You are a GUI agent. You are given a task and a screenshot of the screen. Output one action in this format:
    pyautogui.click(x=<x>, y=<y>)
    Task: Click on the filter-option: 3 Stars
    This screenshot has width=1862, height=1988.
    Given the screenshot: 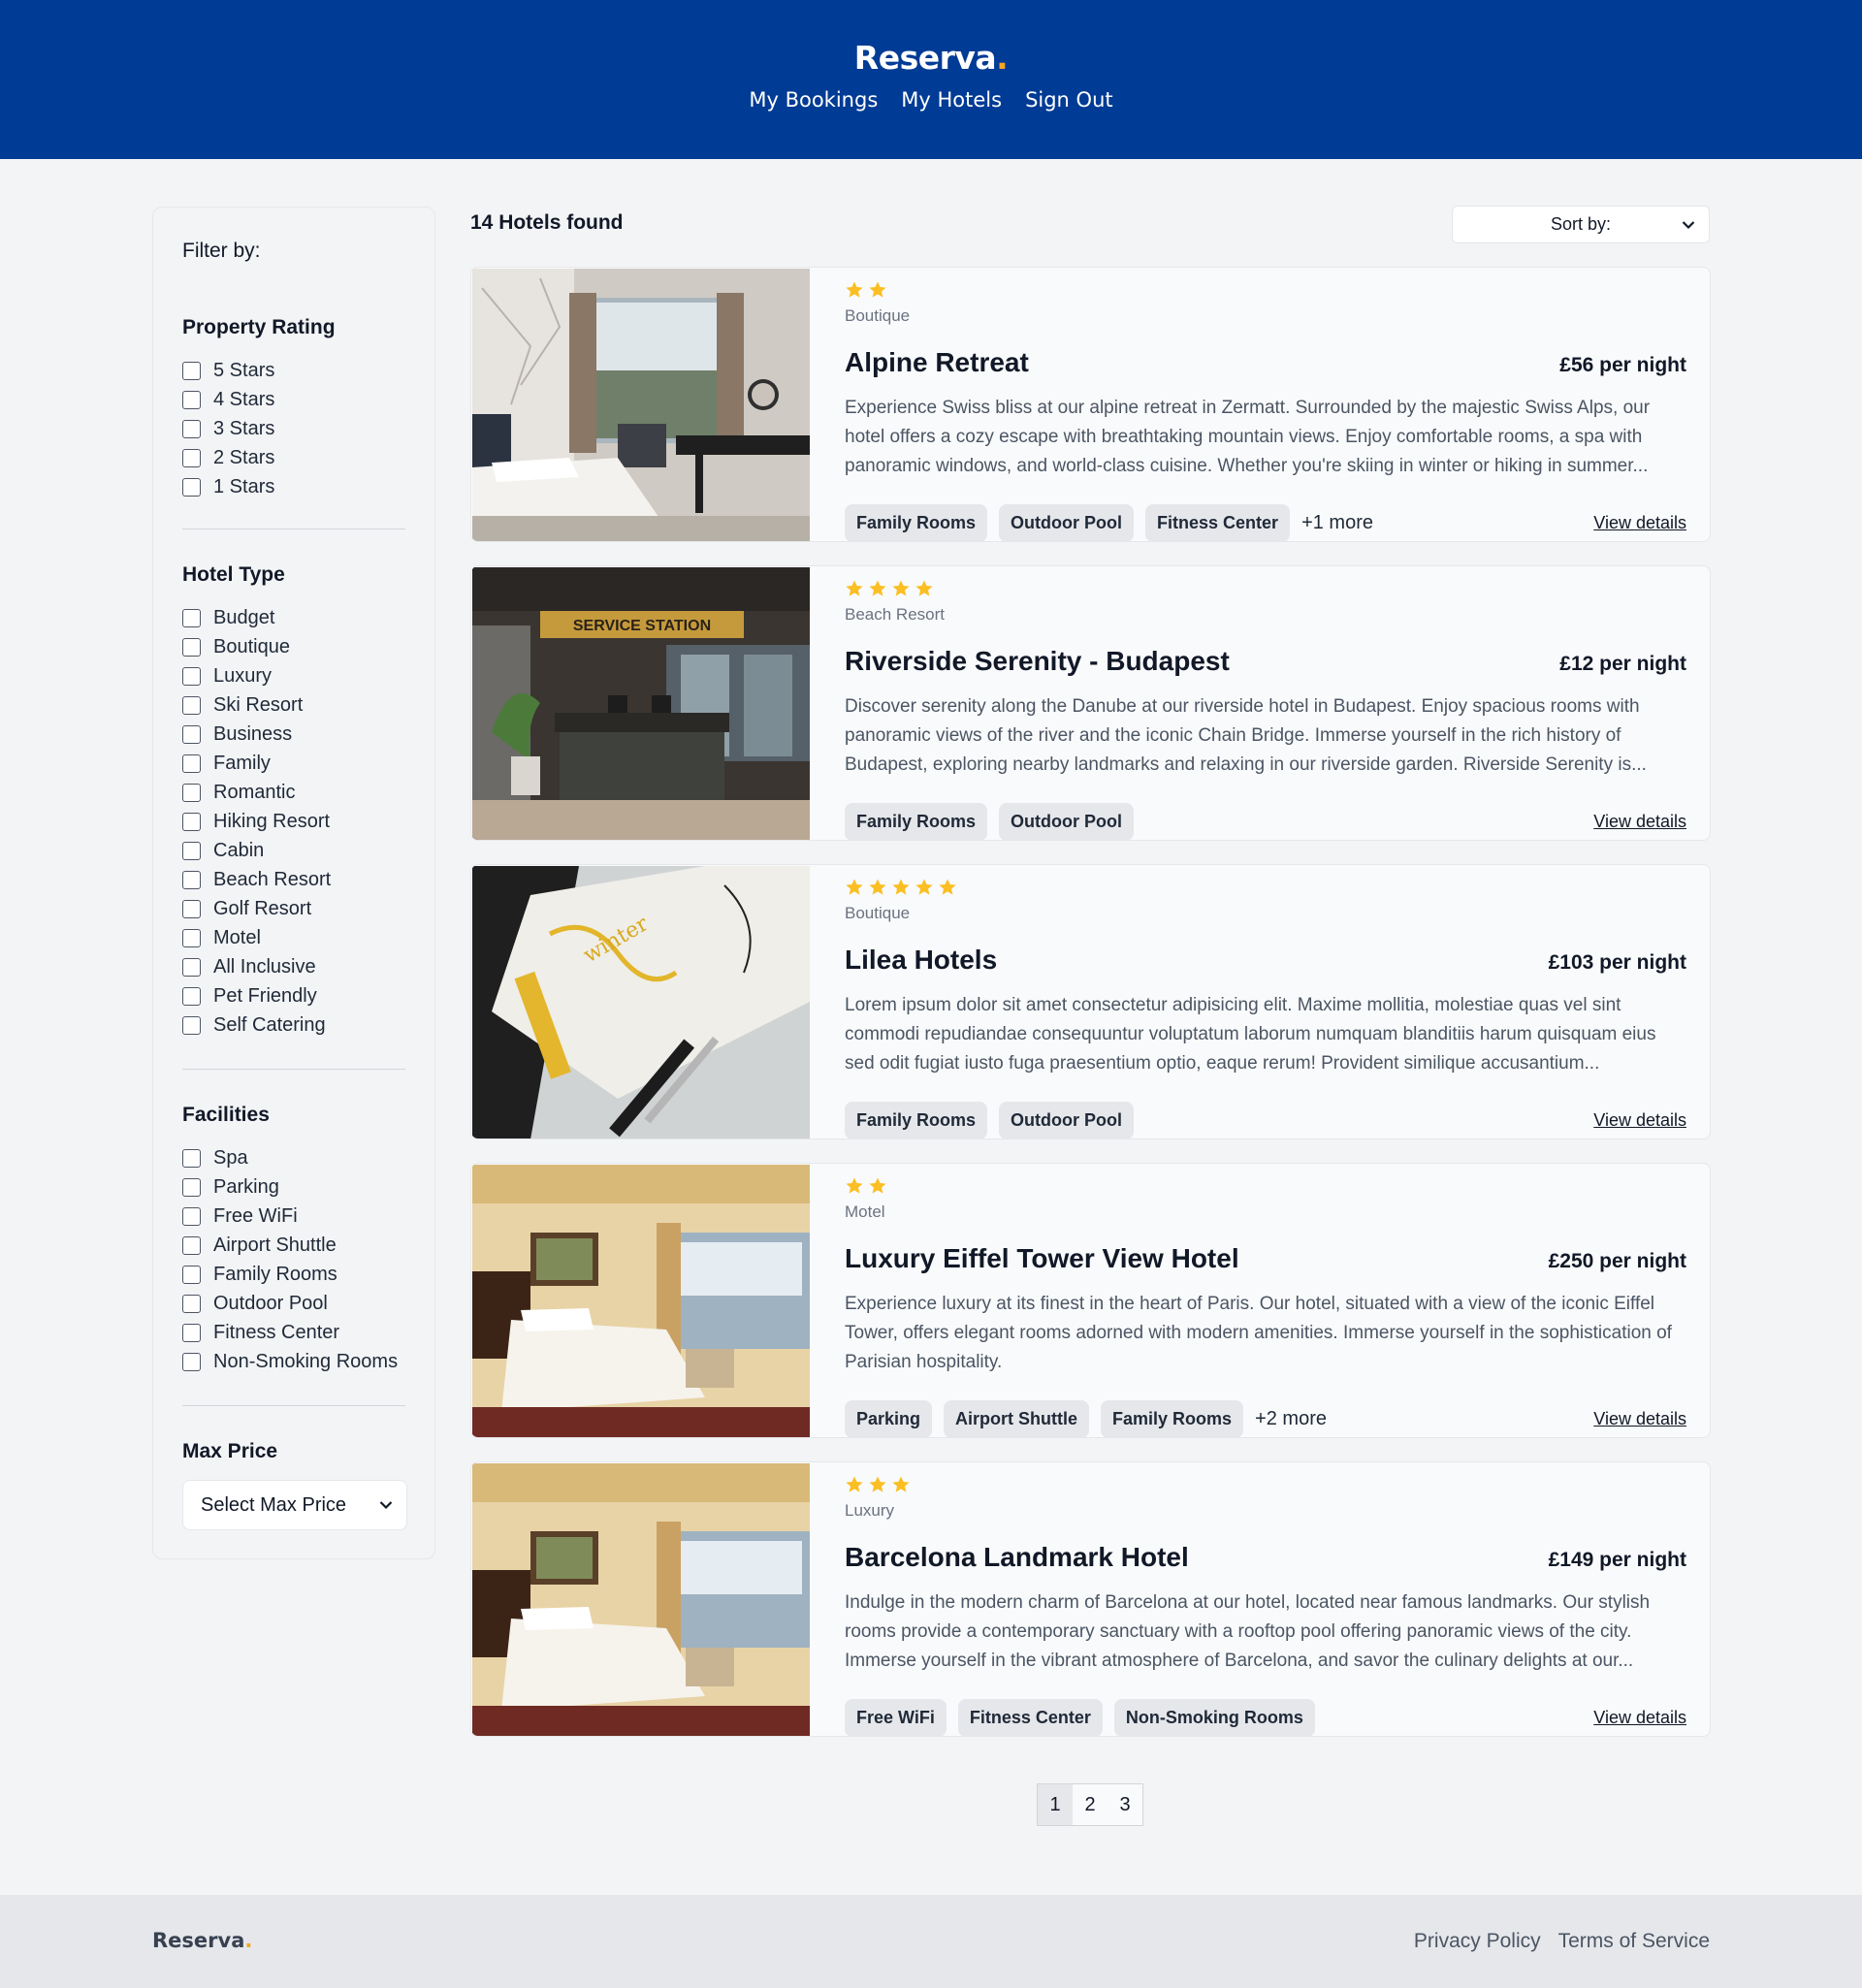 What is the action you would take?
    pyautogui.click(x=294, y=428)
    